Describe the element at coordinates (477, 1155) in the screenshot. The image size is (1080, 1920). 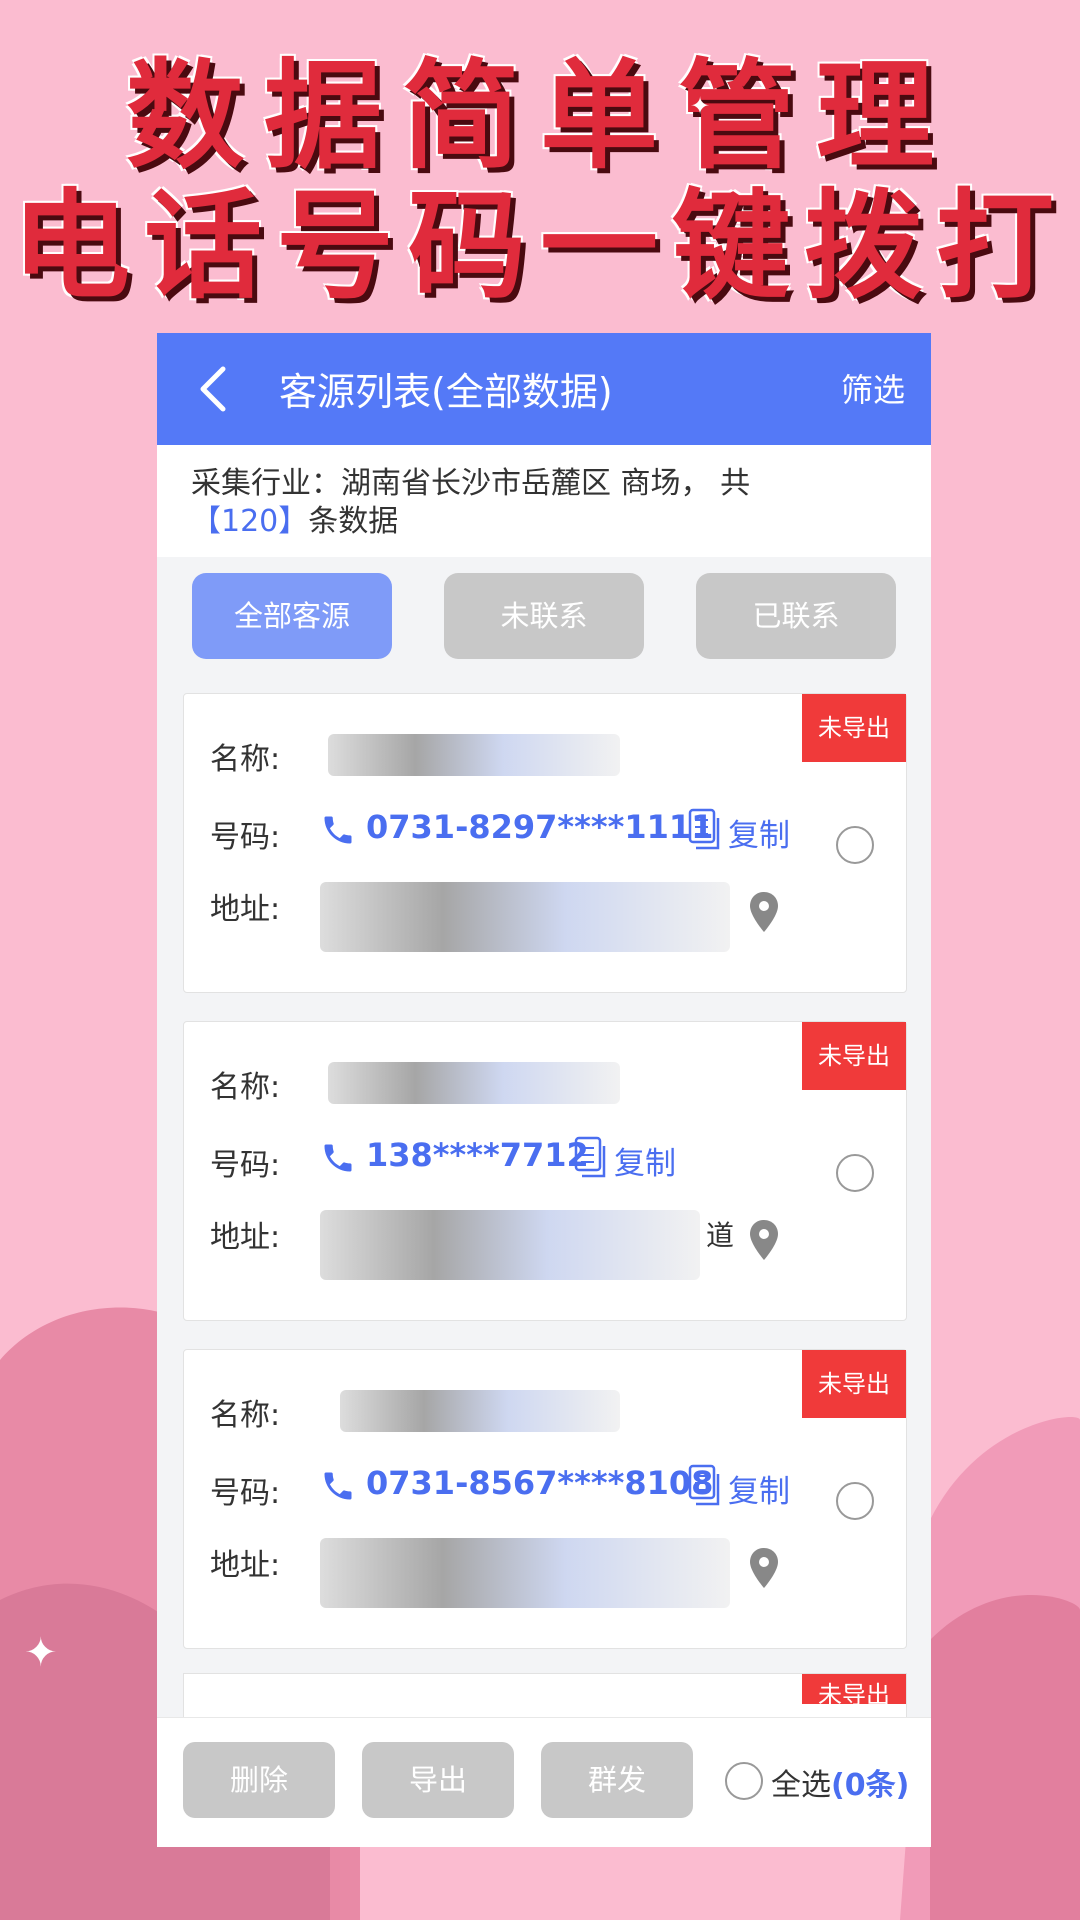
I see `phone-number: 138****7712` at that location.